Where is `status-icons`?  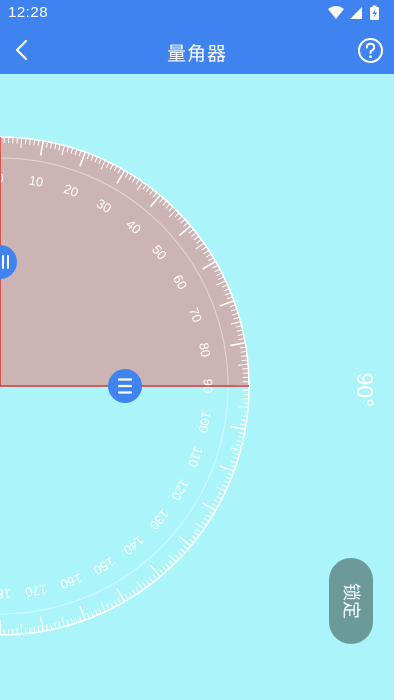
status-icons is located at coordinates (353, 12).